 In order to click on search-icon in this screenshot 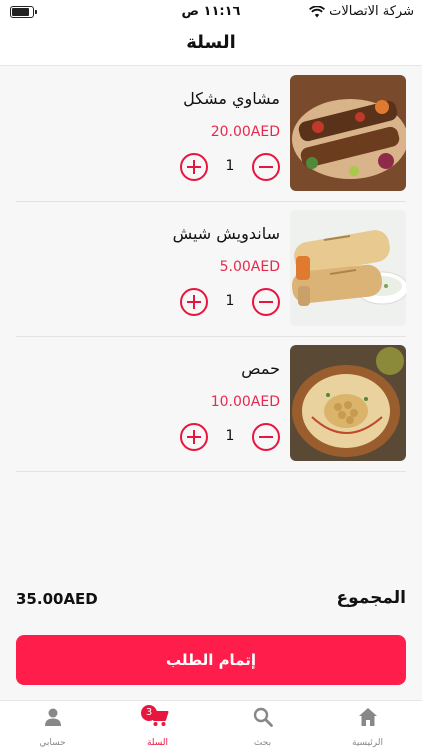, I will do `click(263, 717)`.